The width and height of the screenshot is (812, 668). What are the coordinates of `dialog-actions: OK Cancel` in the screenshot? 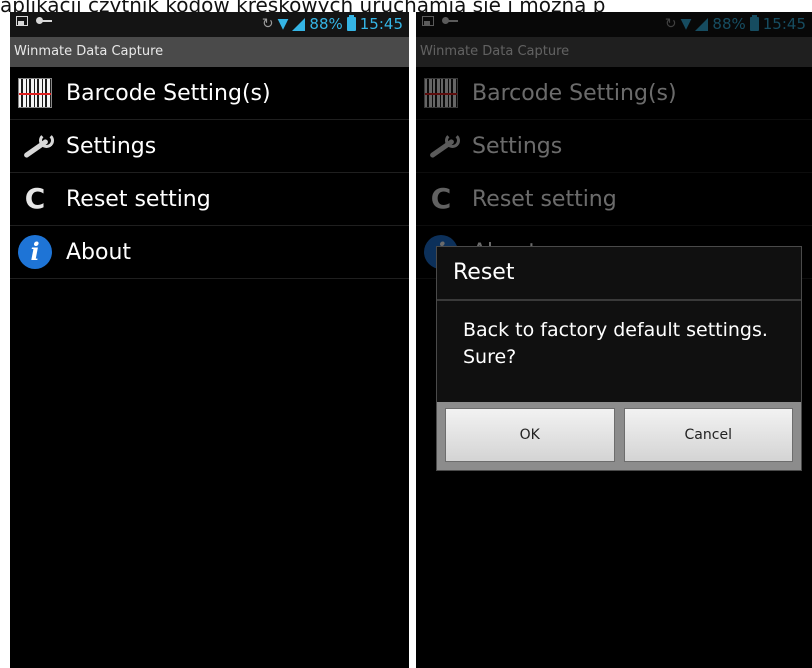 It's located at (619, 436).